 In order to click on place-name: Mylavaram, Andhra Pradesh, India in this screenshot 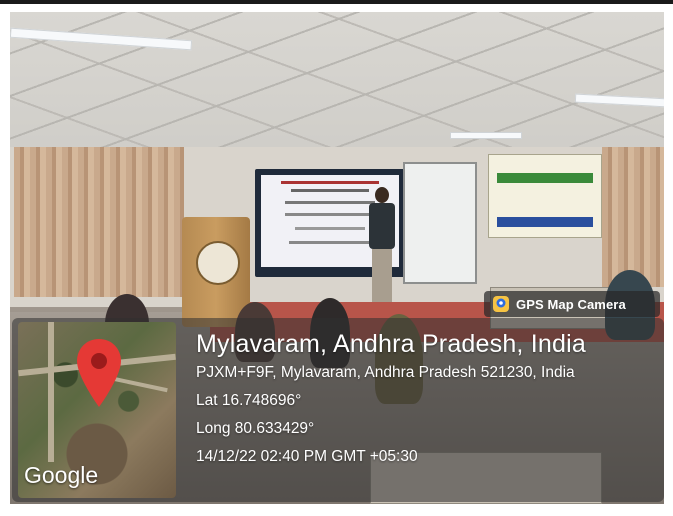, I will do `click(391, 344)`.